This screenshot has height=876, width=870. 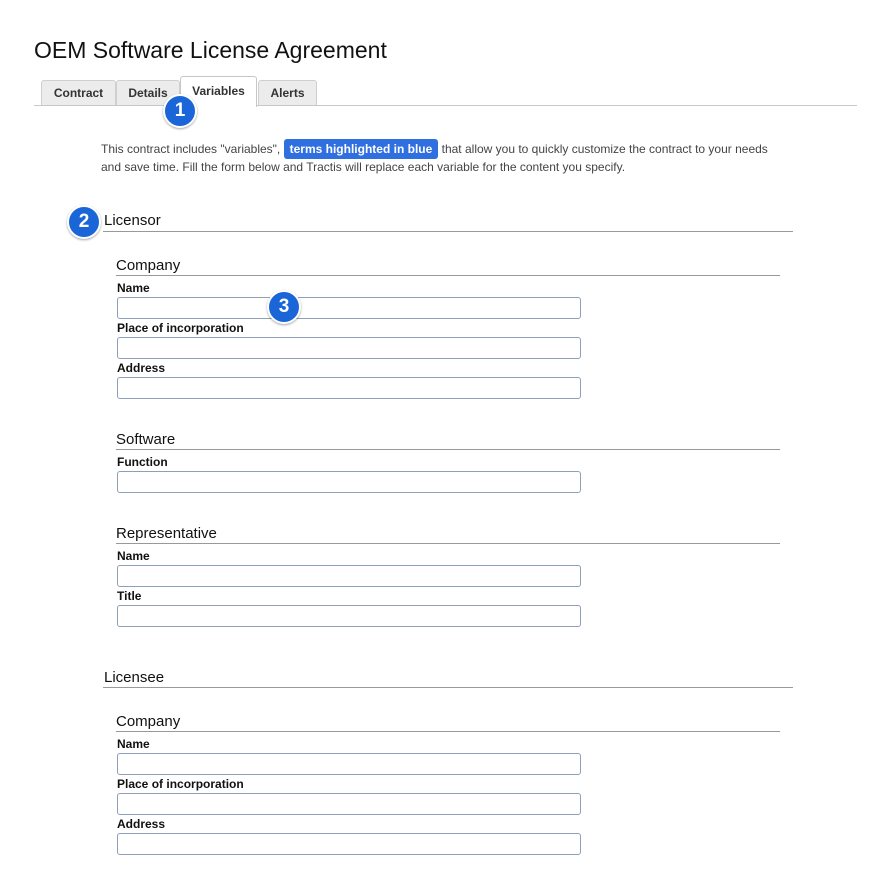 I want to click on licensee-company-name-input, so click(x=349, y=764).